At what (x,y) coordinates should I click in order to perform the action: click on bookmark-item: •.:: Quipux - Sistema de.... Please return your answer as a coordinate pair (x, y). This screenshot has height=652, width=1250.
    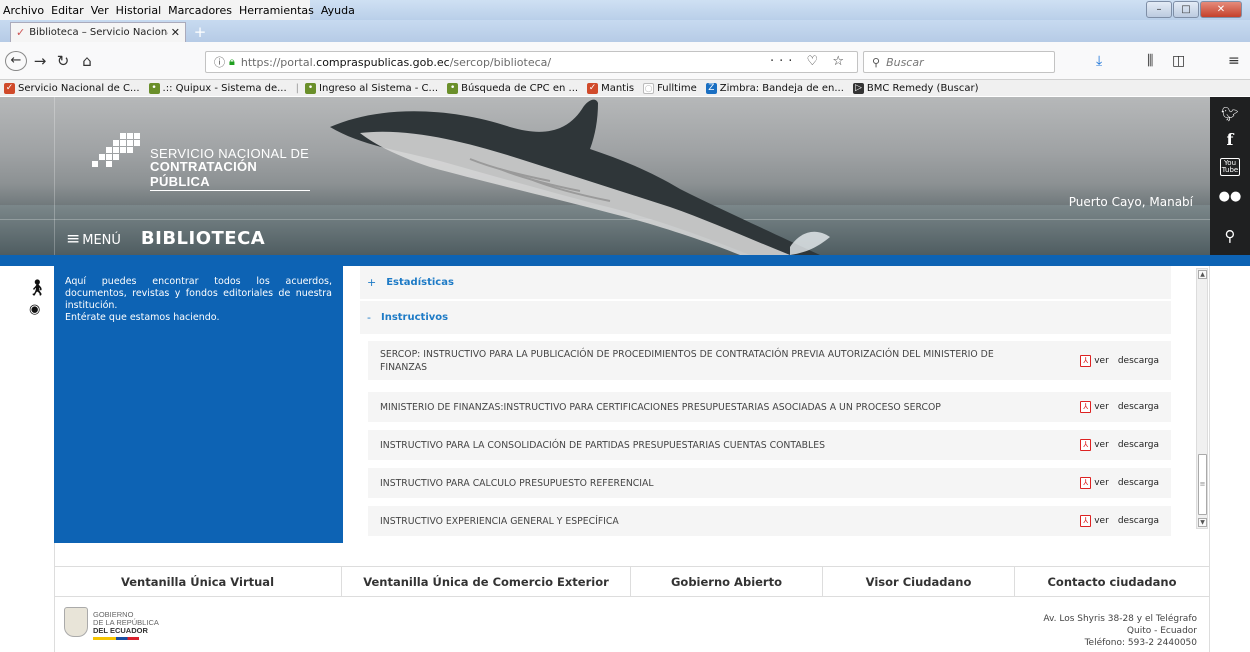
    Looking at the image, I should click on (217, 88).